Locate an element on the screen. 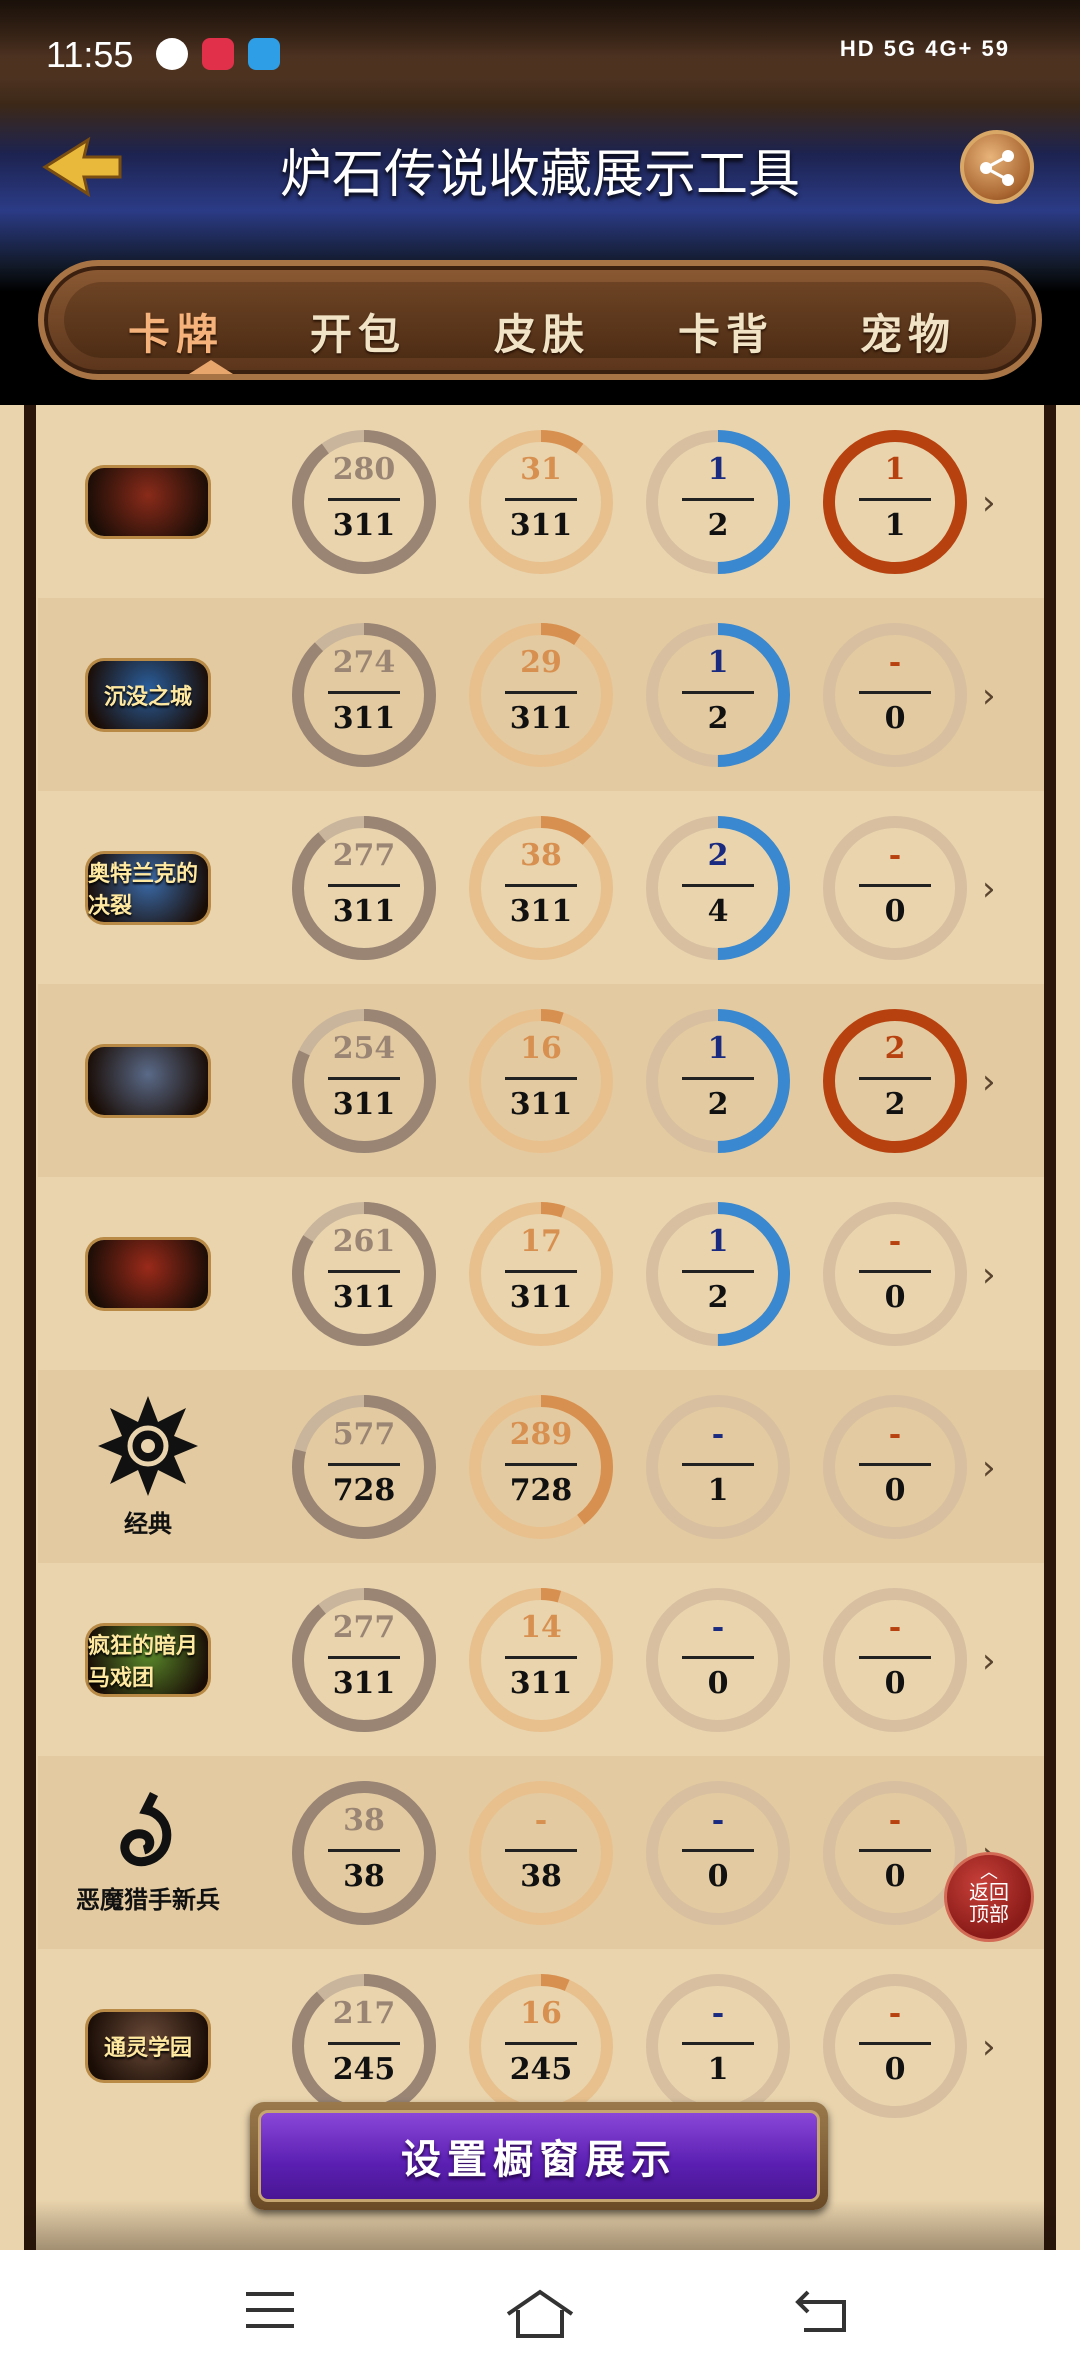 The width and height of the screenshot is (1080, 2376). set-logo is located at coordinates (148, 501).